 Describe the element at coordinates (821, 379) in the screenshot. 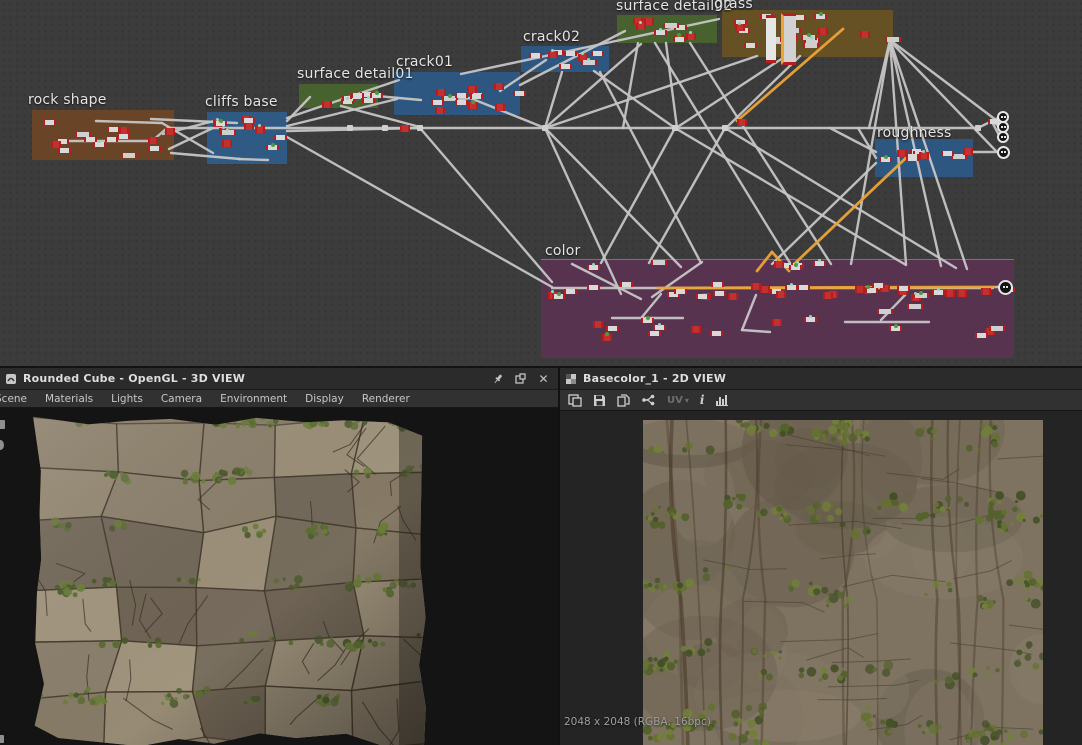

I see `2d-view-titlebar: Basecolor_1 - 2D VIEW` at that location.